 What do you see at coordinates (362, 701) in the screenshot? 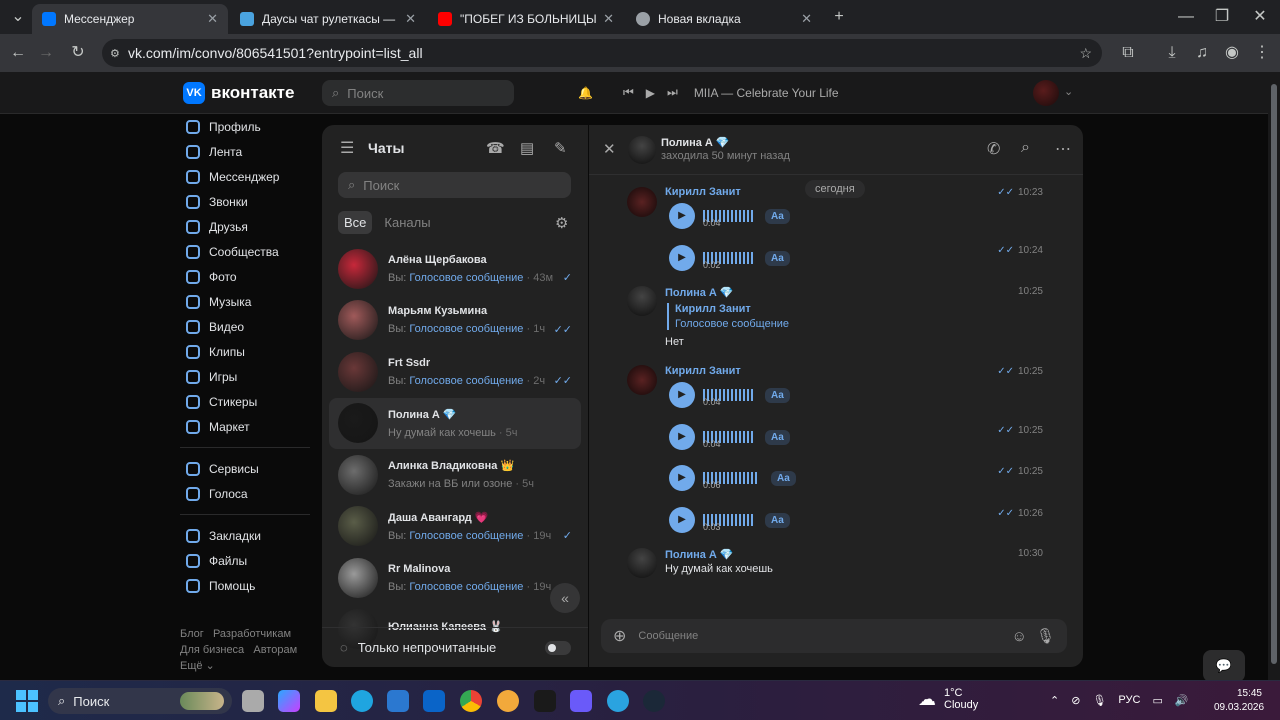
I see `edge-icon` at bounding box center [362, 701].